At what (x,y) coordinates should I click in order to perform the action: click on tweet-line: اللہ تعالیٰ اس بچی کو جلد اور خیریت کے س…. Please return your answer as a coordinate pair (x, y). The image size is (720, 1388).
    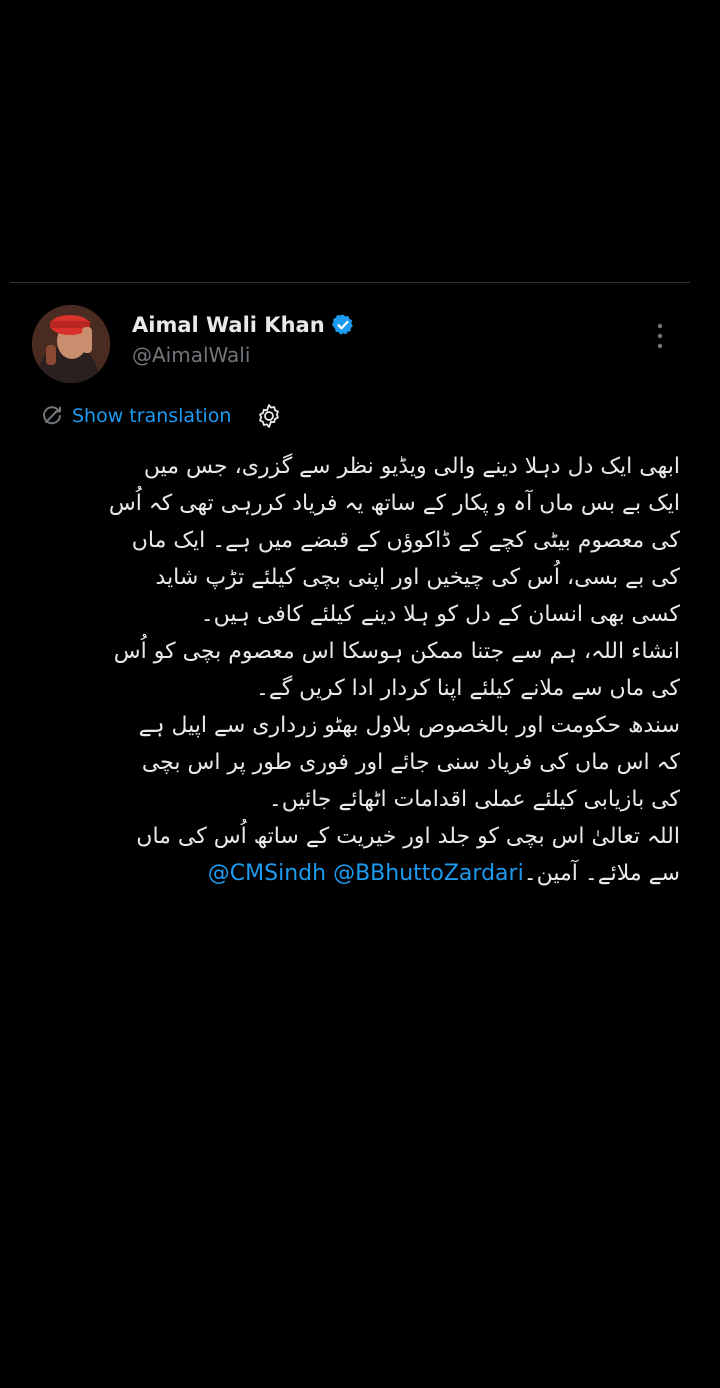
    Looking at the image, I should click on (408, 836).